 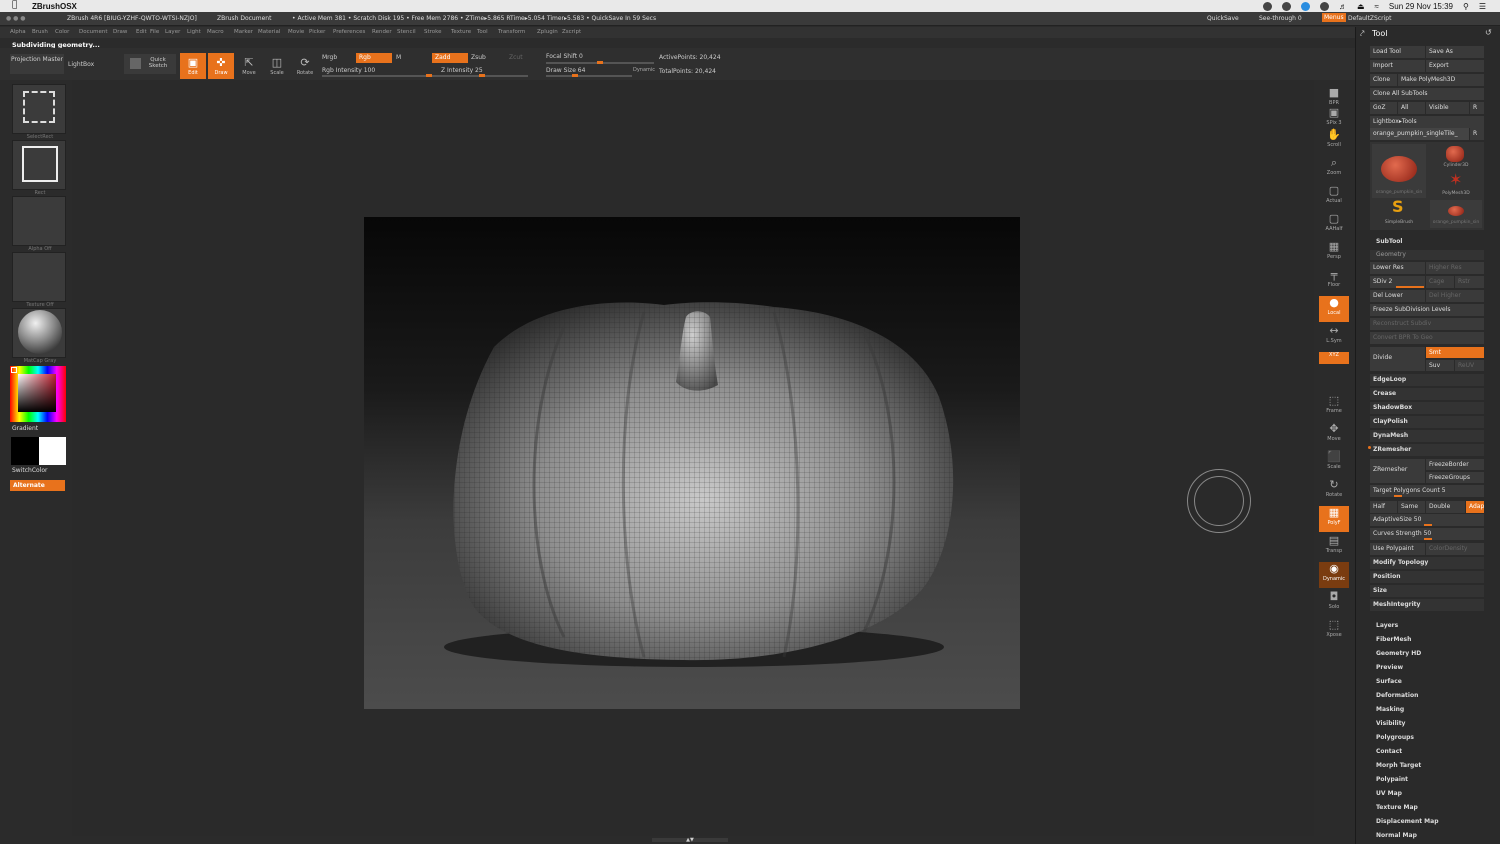 What do you see at coordinates (1427, 310) in the screenshot?
I see `freeze-subdiv-button: Freeze SubDivision Levels` at bounding box center [1427, 310].